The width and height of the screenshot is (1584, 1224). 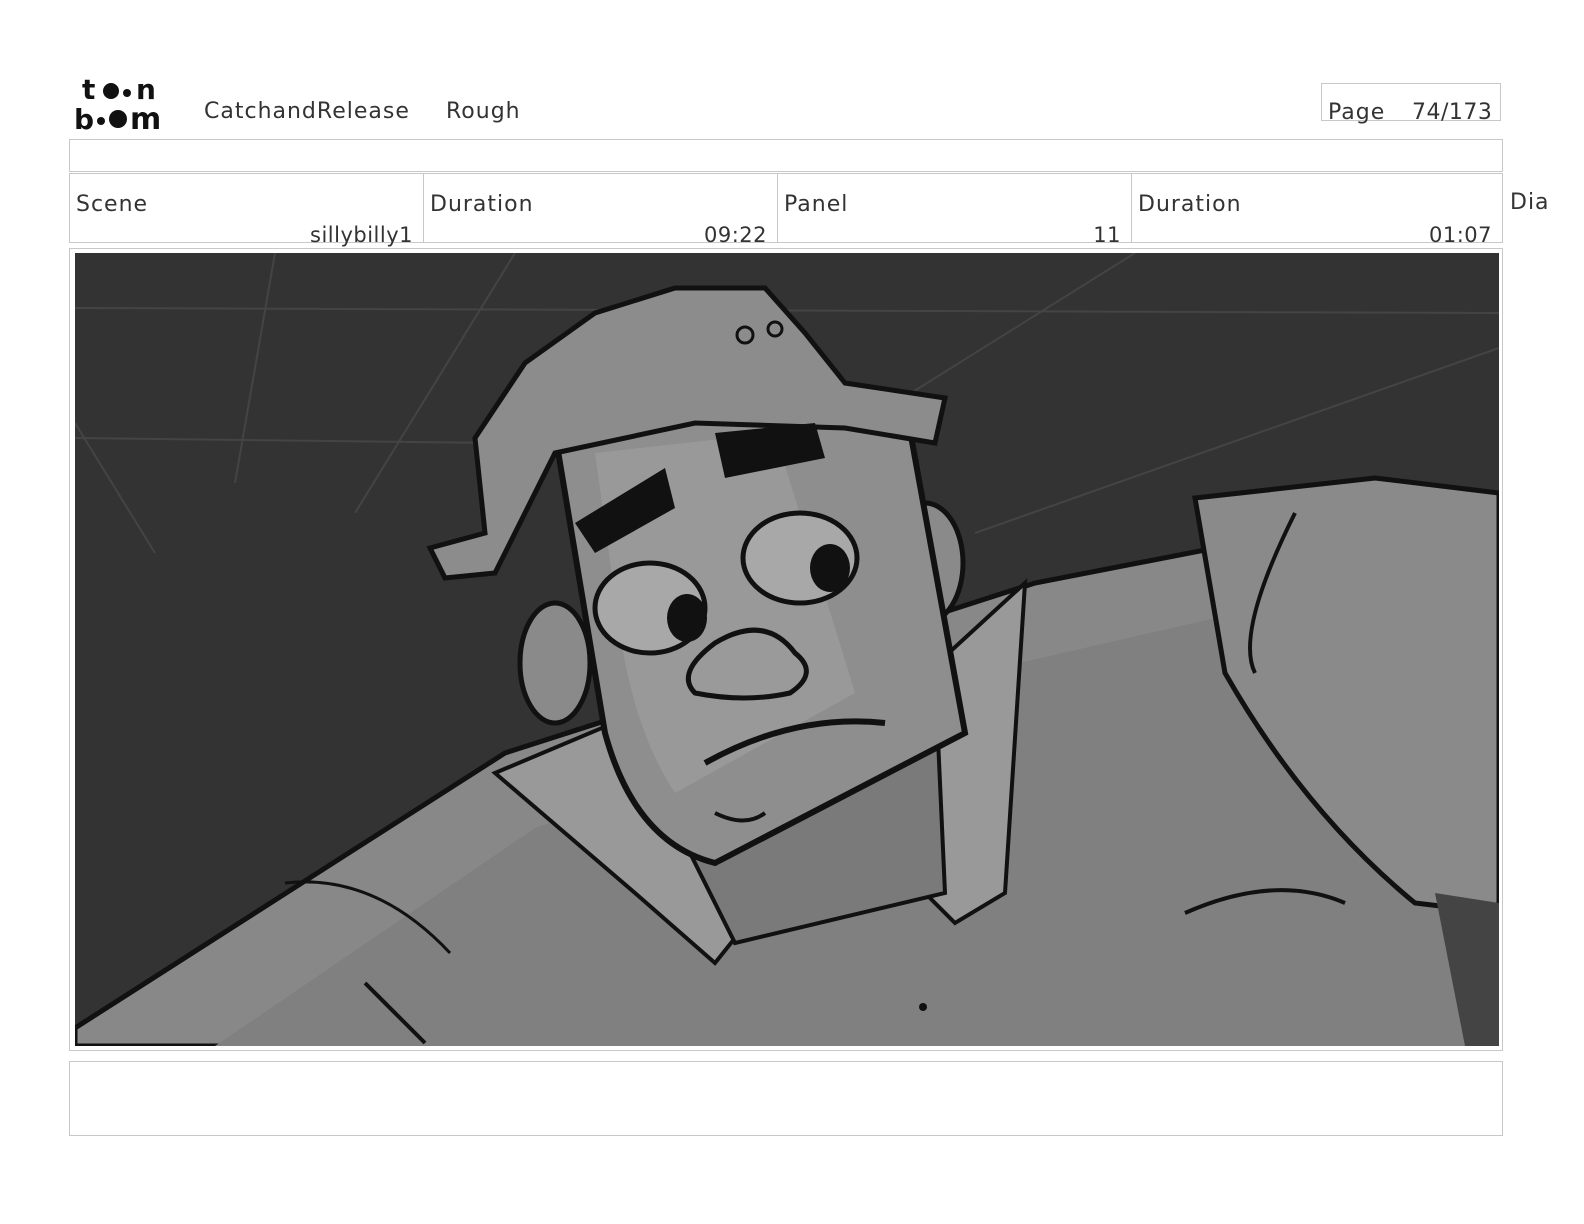 What do you see at coordinates (1357, 112) in the screenshot?
I see `page-label: Page` at bounding box center [1357, 112].